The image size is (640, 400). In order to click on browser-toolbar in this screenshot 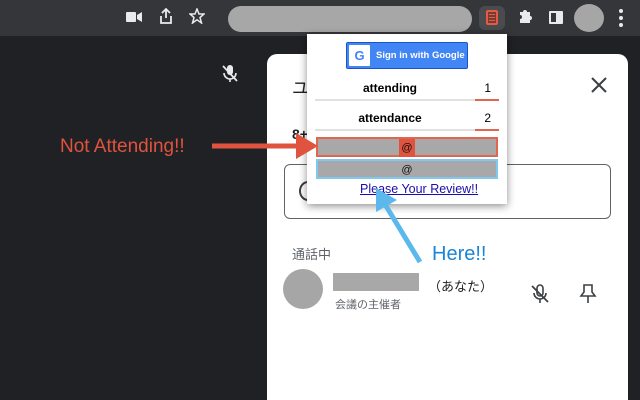, I will do `click(320, 18)`.